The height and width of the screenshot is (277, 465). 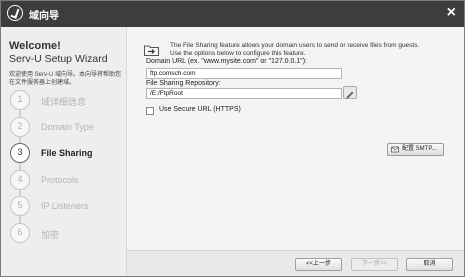 I want to click on secure-url-label: Use Secure URL (HTTPS), so click(x=200, y=109).